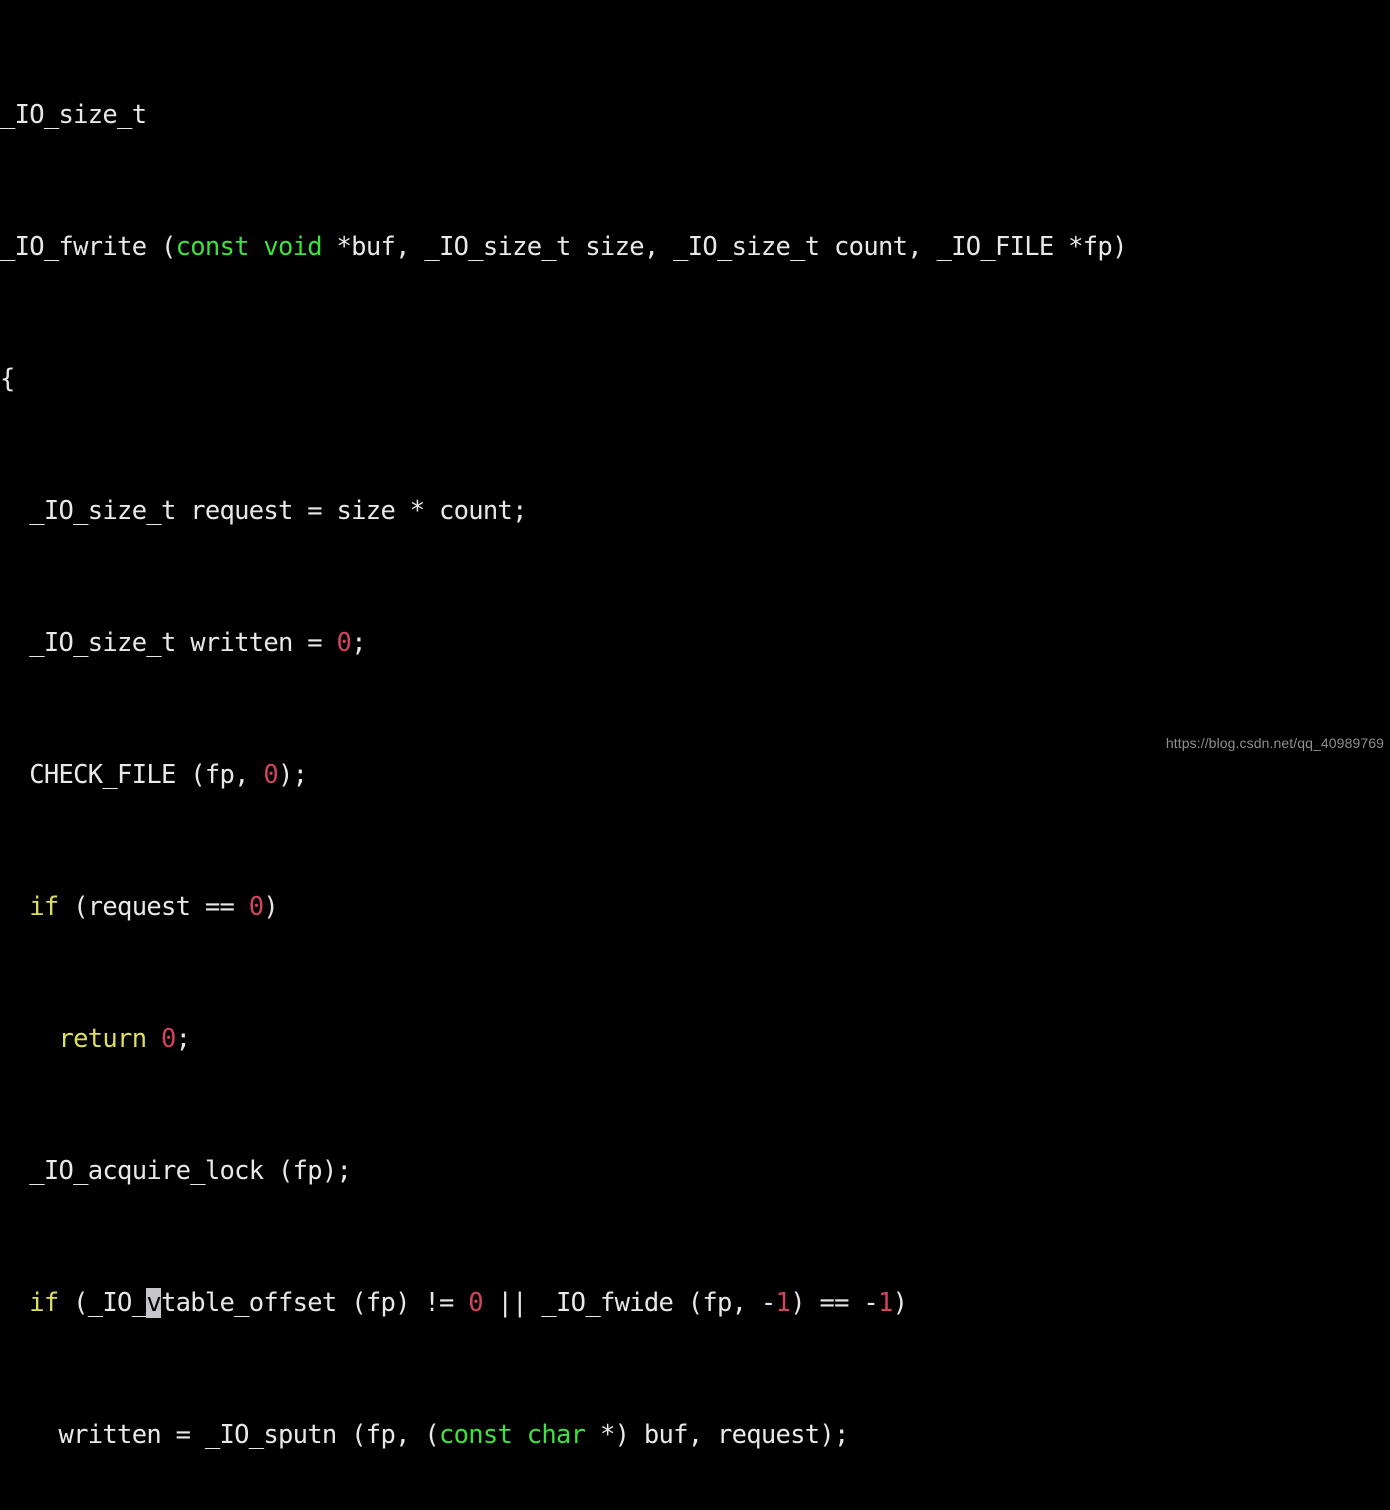  What do you see at coordinates (73, 115) in the screenshot?
I see `code-token: _IO_size_t` at bounding box center [73, 115].